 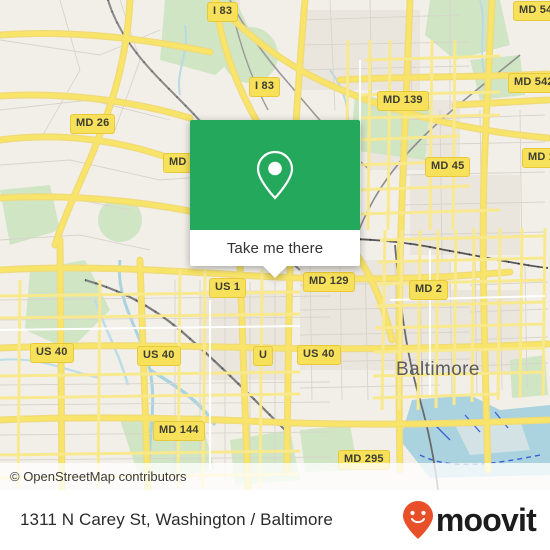 I want to click on moovit-brand: moovit, so click(x=469, y=520).